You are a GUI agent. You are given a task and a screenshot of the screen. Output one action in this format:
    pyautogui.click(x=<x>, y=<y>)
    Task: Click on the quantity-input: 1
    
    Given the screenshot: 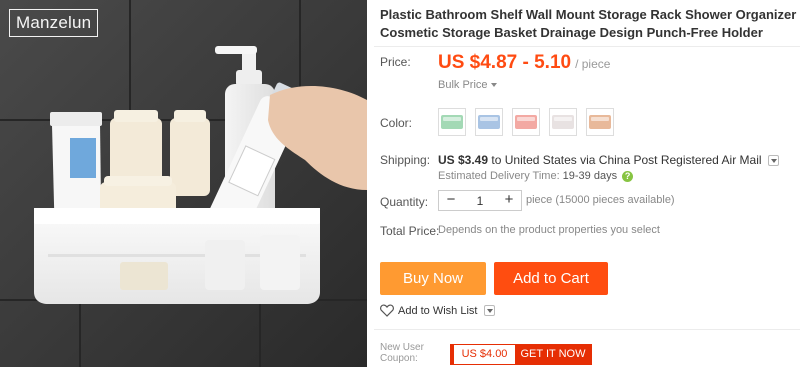 What is the action you would take?
    pyautogui.click(x=480, y=201)
    